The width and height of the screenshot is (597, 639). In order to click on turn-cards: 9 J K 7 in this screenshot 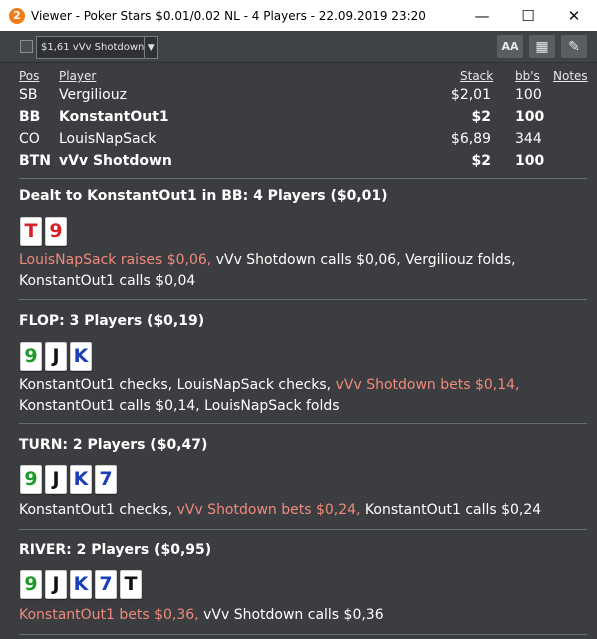, I will do `click(70, 480)`.